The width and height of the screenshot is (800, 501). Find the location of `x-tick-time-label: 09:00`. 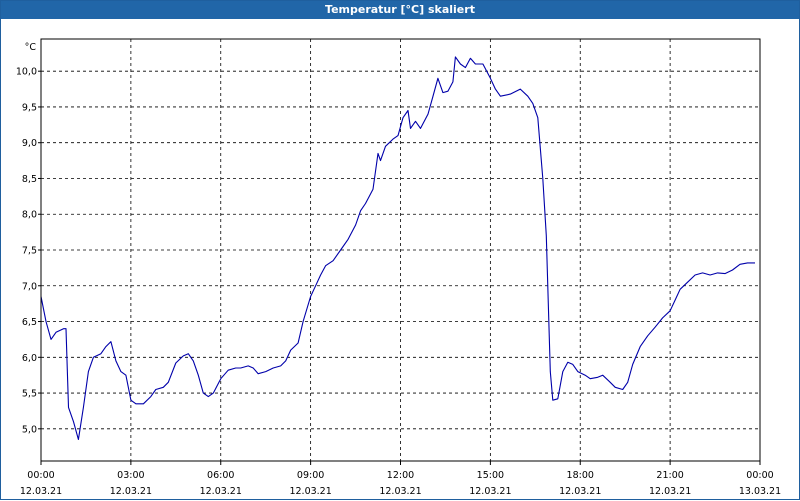

x-tick-time-label: 09:00 is located at coordinates (310, 475).